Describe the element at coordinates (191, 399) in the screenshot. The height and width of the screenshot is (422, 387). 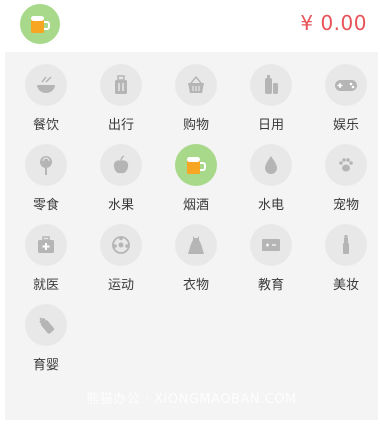
I see `watermark: 熊猫办公 · XIONGMAOBAN.COM` at that location.